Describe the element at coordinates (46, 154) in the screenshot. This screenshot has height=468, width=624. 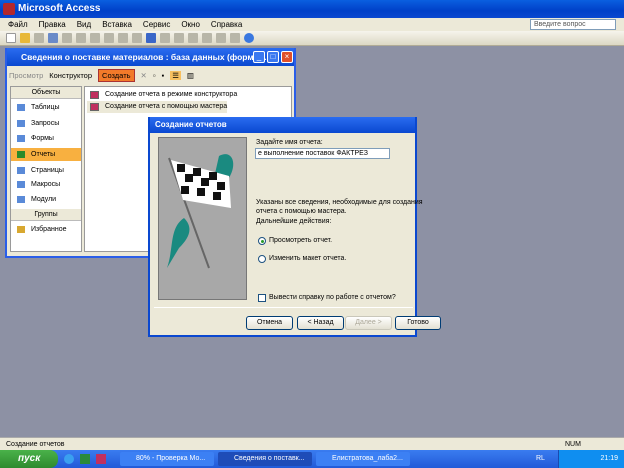
I see `object-reports: Отчеты` at that location.